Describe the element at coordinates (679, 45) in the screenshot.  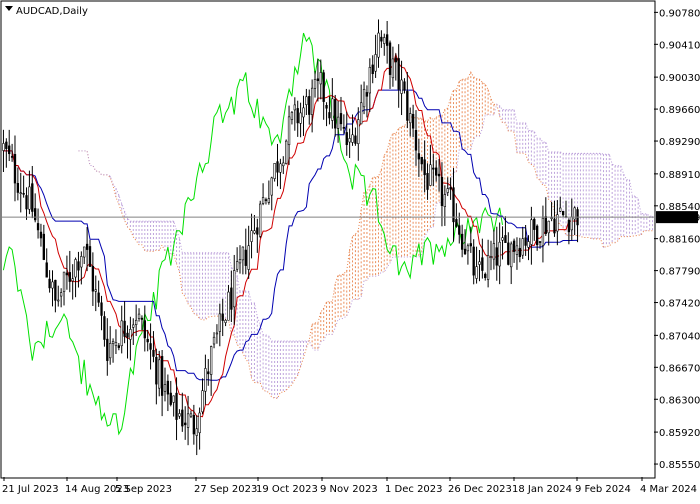
I see `price-tick-label: 0.90410` at that location.